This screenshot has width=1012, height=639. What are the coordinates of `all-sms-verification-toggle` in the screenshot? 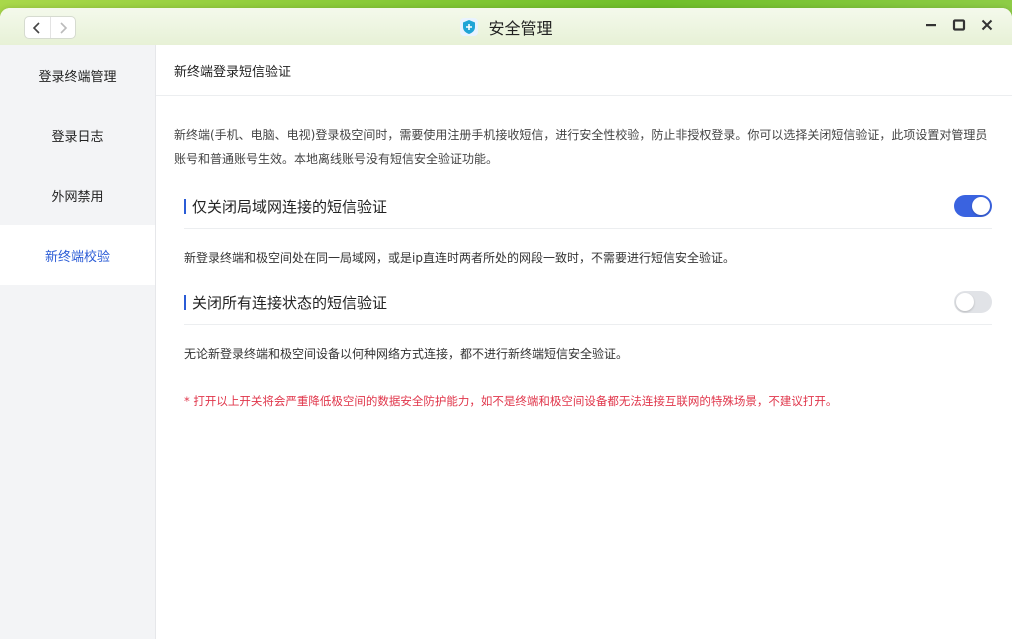 It's located at (973, 302).